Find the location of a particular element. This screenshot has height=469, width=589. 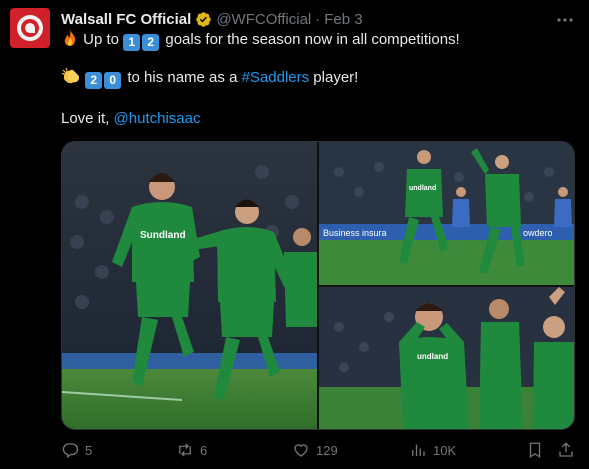

action-bar: 5 6 129 10K is located at coordinates (319, 453).